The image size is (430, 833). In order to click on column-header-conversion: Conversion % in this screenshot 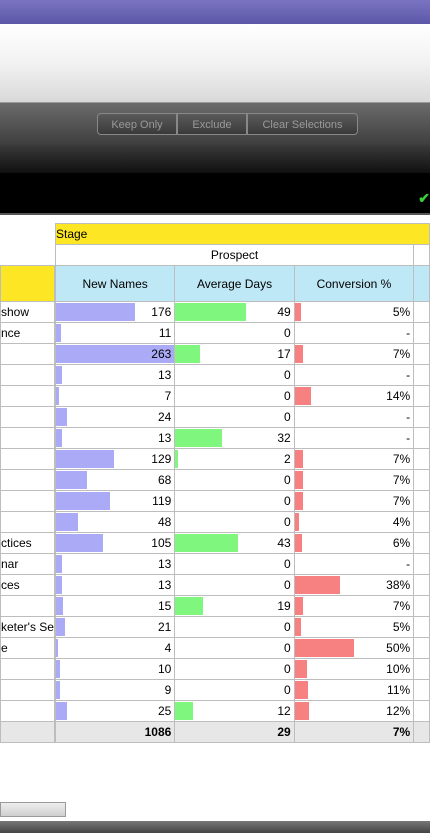, I will do `click(354, 283)`.